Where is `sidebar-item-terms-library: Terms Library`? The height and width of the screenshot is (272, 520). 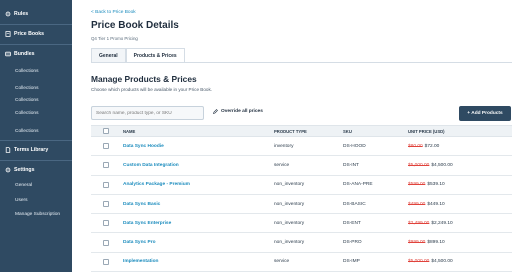 sidebar-item-terms-library: Terms Library is located at coordinates (36, 150).